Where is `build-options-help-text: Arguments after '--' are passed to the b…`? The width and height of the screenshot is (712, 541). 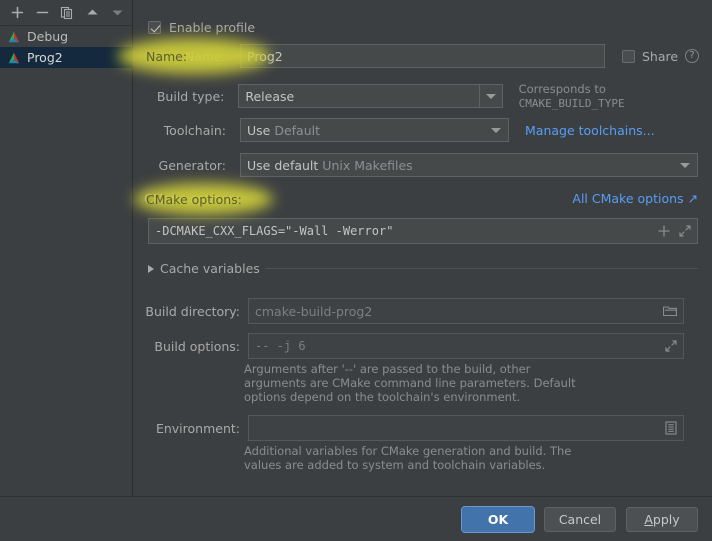
build-options-help-text: Arguments after '--' are passed to the b… is located at coordinates (410, 383).